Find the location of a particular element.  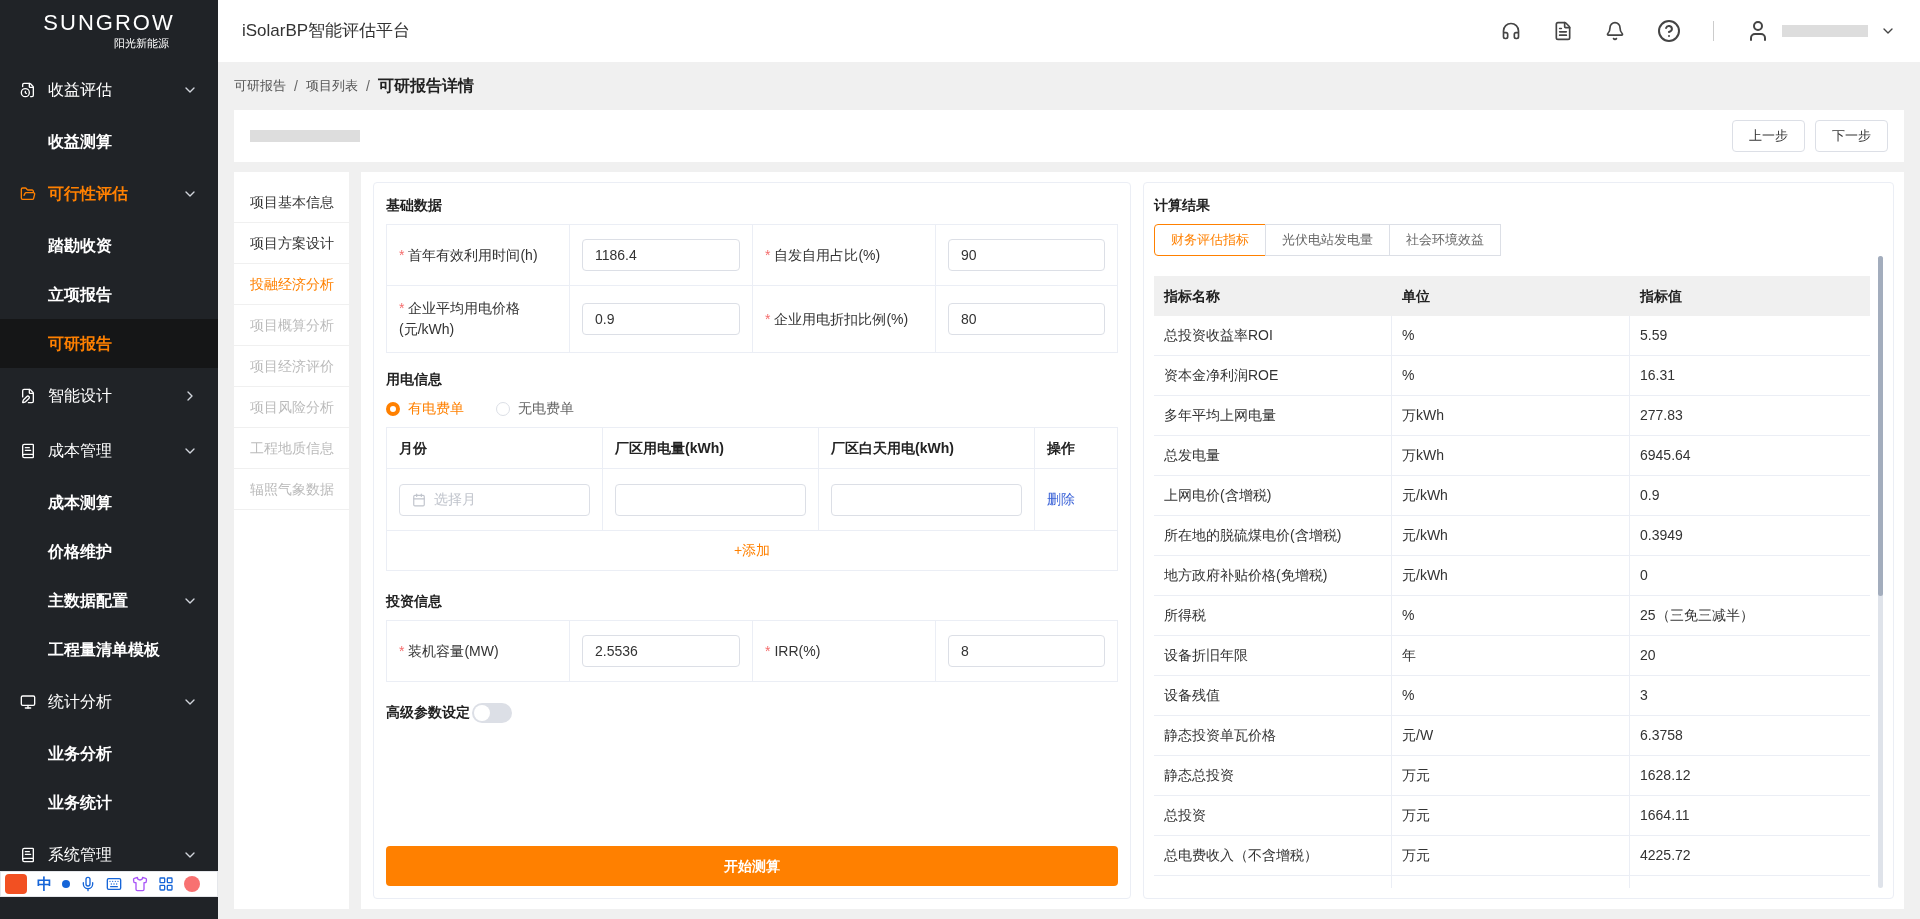

breadcrumb-link: 项目列表 is located at coordinates (331, 86).